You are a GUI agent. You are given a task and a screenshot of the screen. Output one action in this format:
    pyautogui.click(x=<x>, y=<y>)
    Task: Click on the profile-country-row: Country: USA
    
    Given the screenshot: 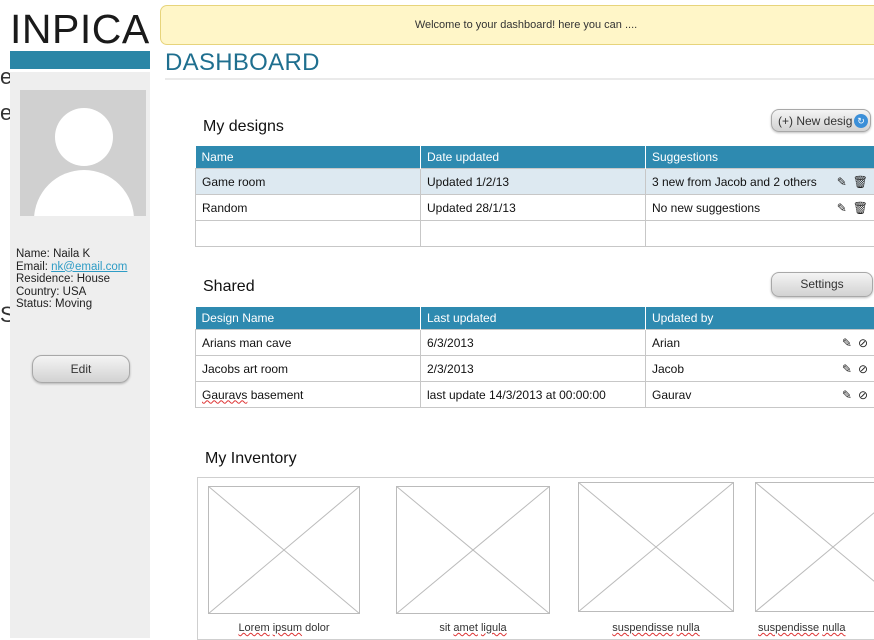 What is the action you would take?
    pyautogui.click(x=71, y=292)
    